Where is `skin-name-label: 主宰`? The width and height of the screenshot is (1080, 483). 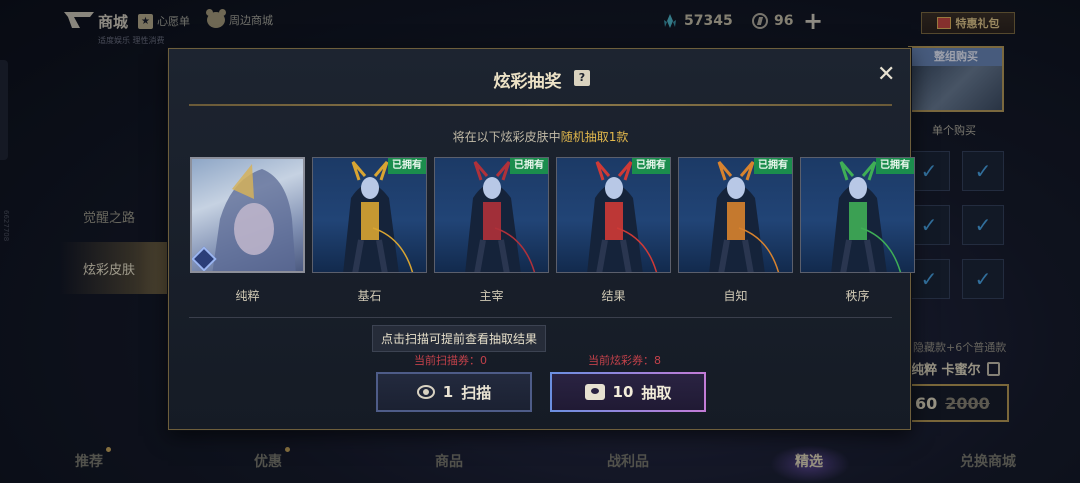 skin-name-label: 主宰 is located at coordinates (491, 296).